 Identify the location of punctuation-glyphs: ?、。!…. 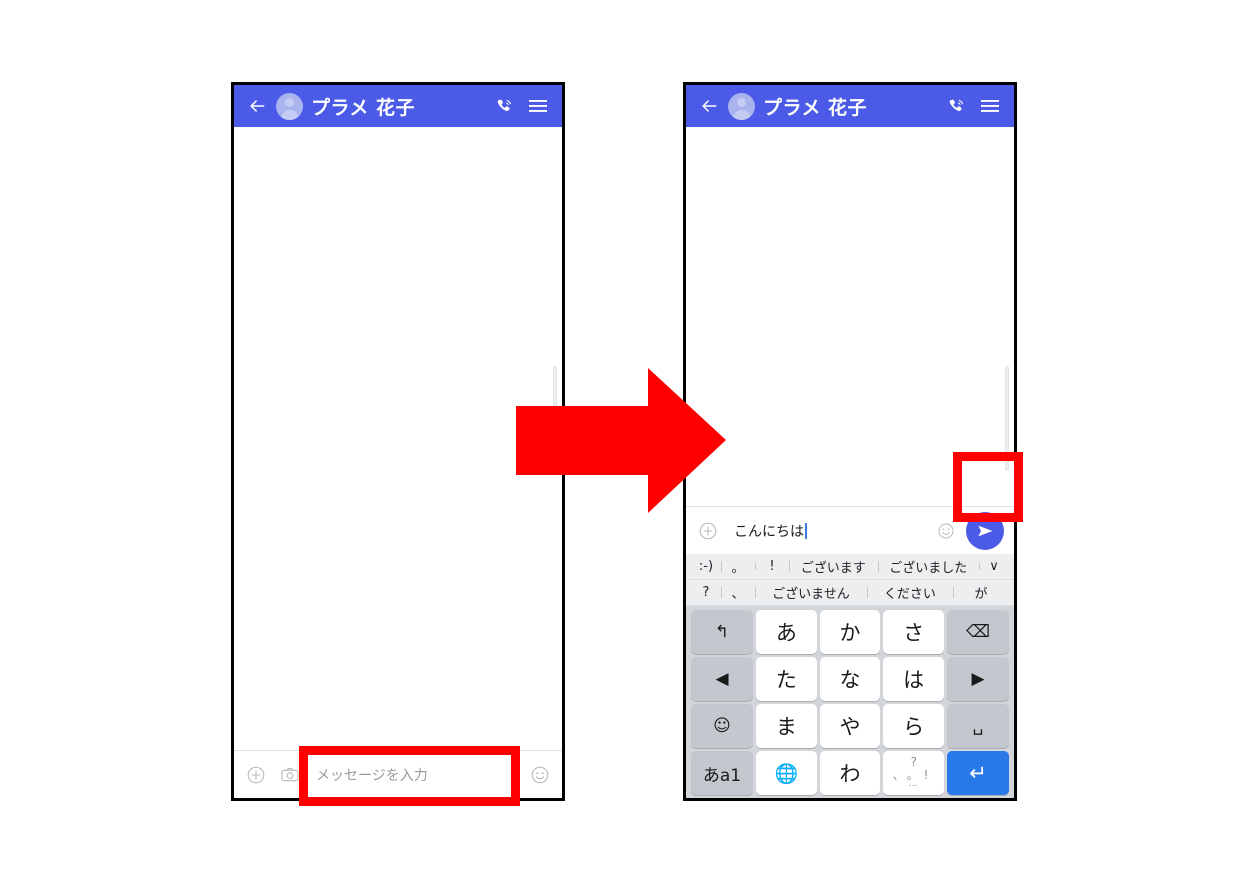
(914, 773).